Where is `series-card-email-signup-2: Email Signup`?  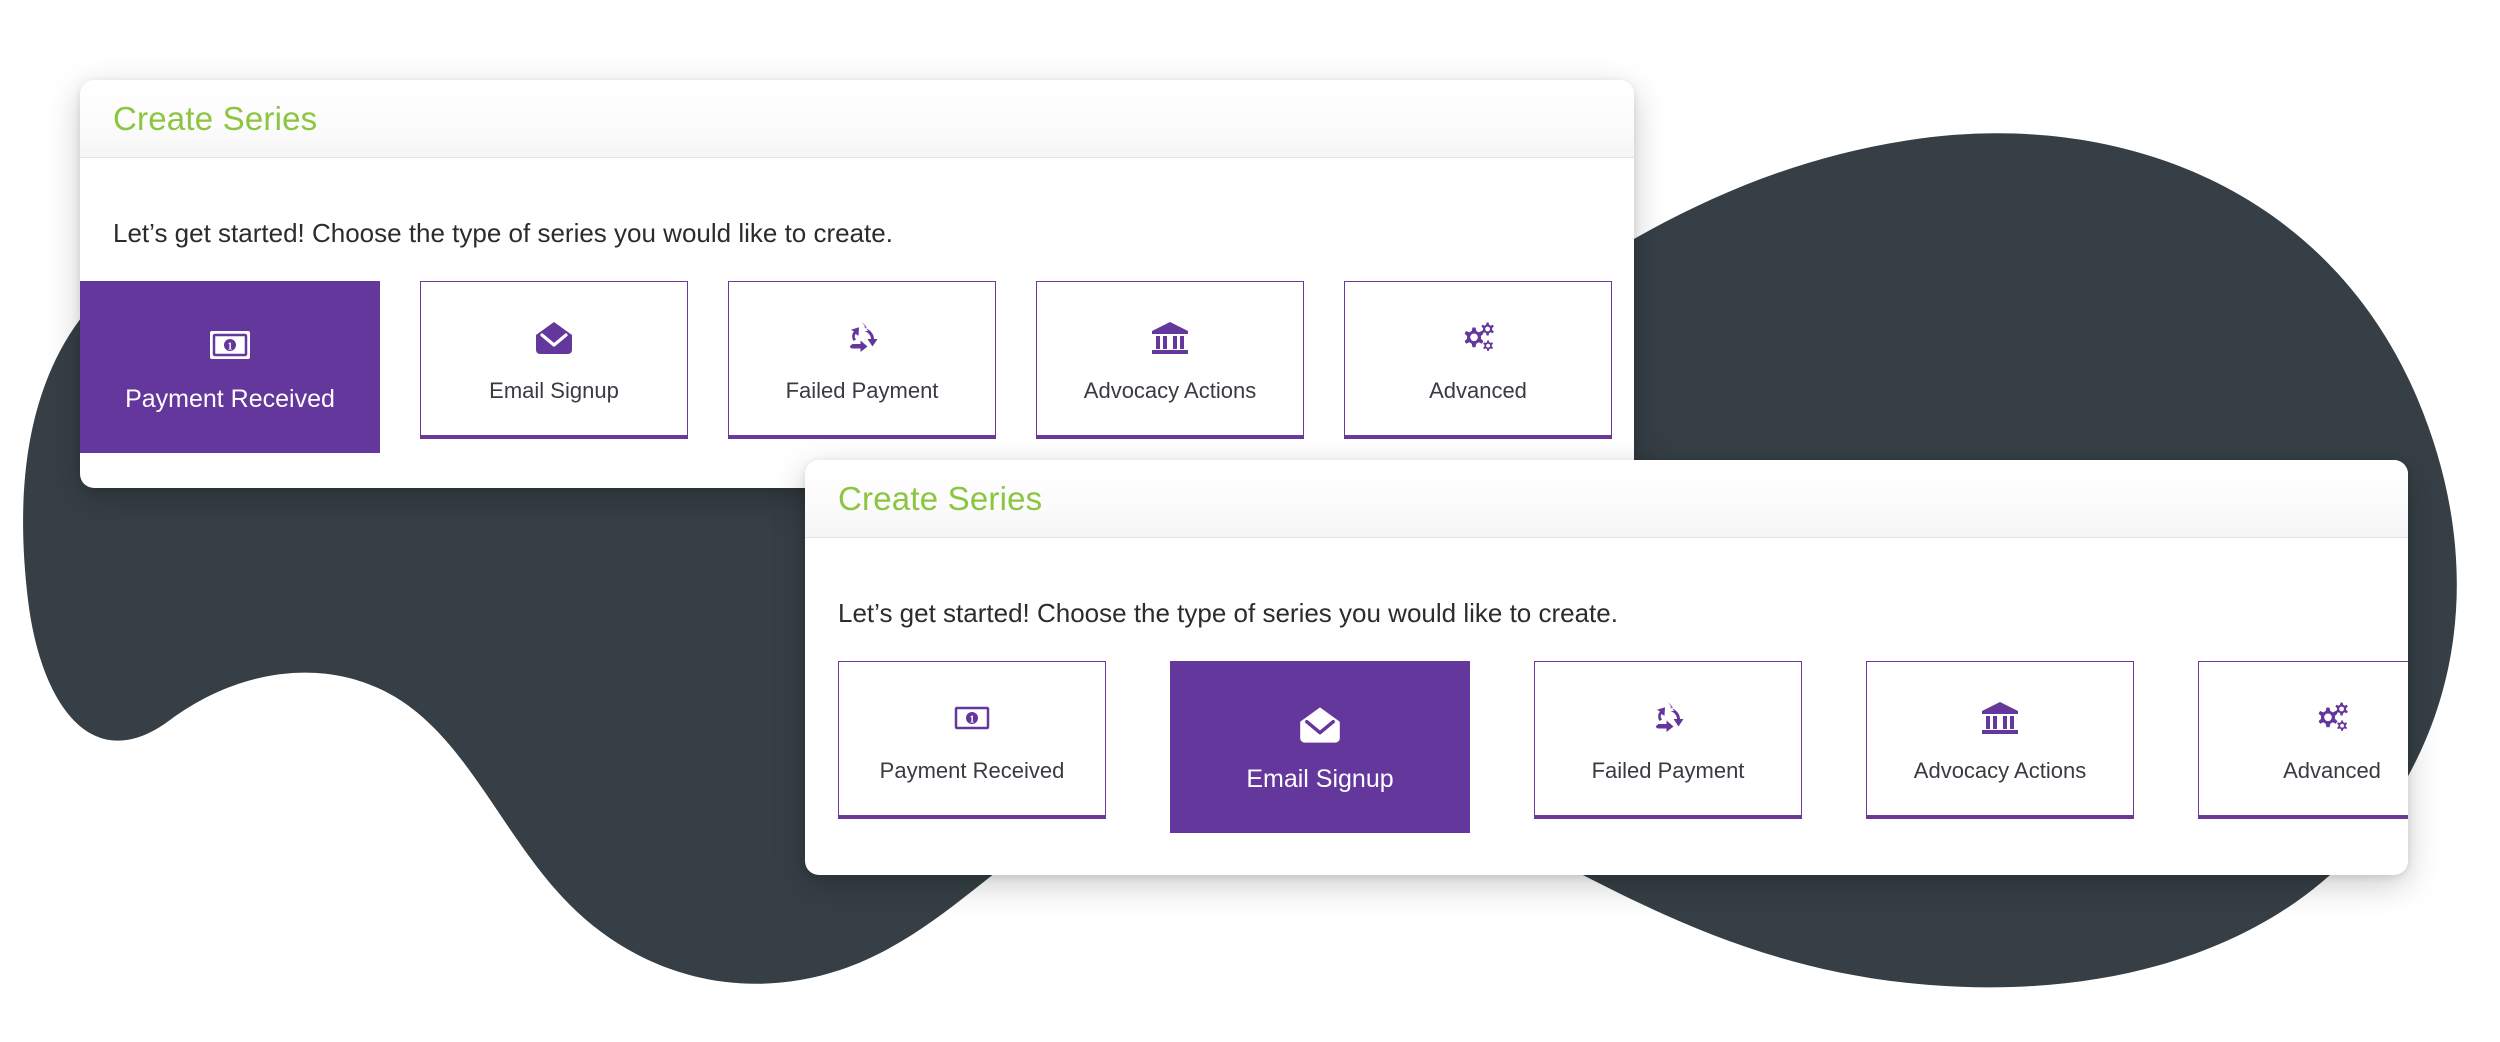
series-card-email-signup-2: Email Signup is located at coordinates (1320, 747).